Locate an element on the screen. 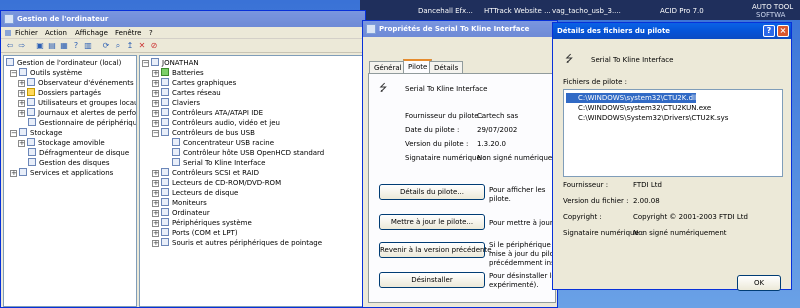 The image size is (800, 308). system-devices-icon is located at coordinates (165, 222).